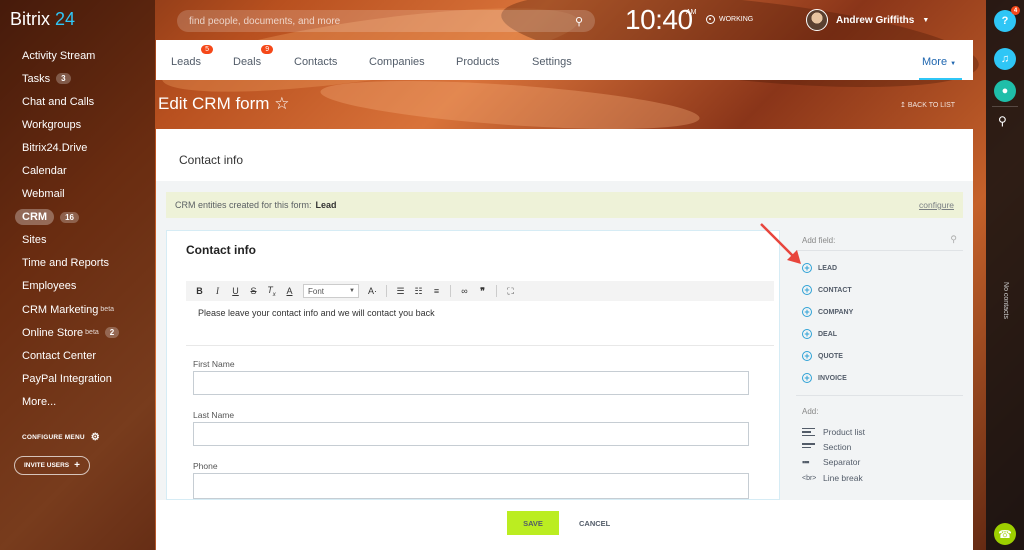 This screenshot has height=550, width=1024. Describe the element at coordinates (49, 286) in the screenshot. I see `sidebar-item-label: Employees` at that location.